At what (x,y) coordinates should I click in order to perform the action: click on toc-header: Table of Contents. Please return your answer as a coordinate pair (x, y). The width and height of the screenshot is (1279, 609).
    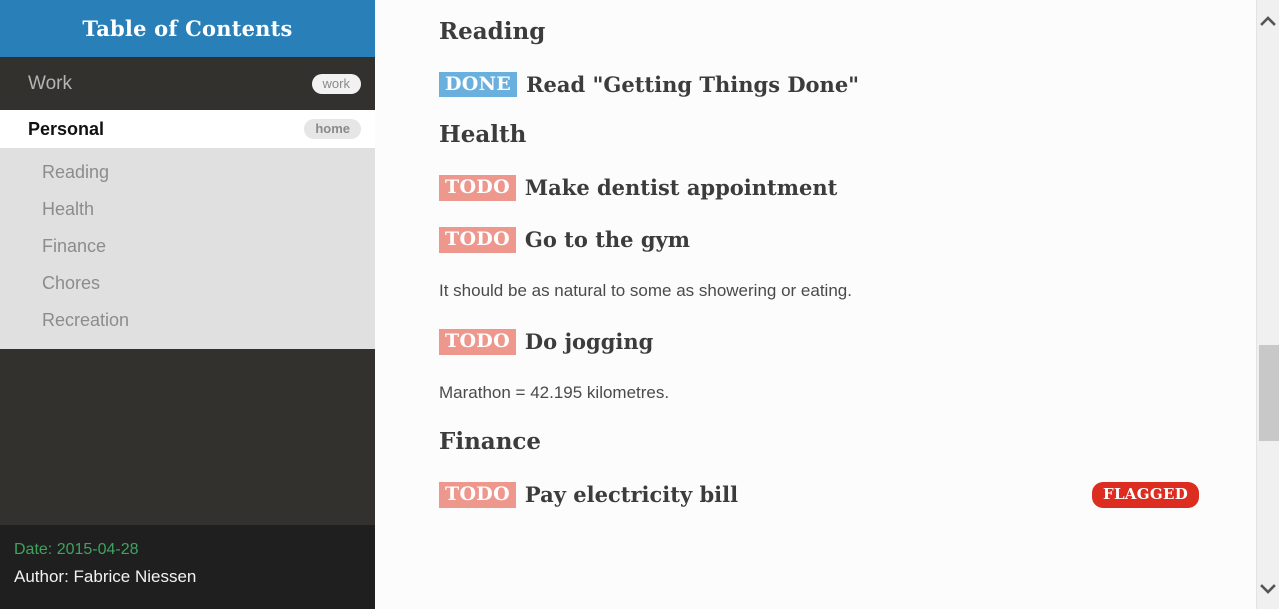
    Looking at the image, I should click on (187, 28).